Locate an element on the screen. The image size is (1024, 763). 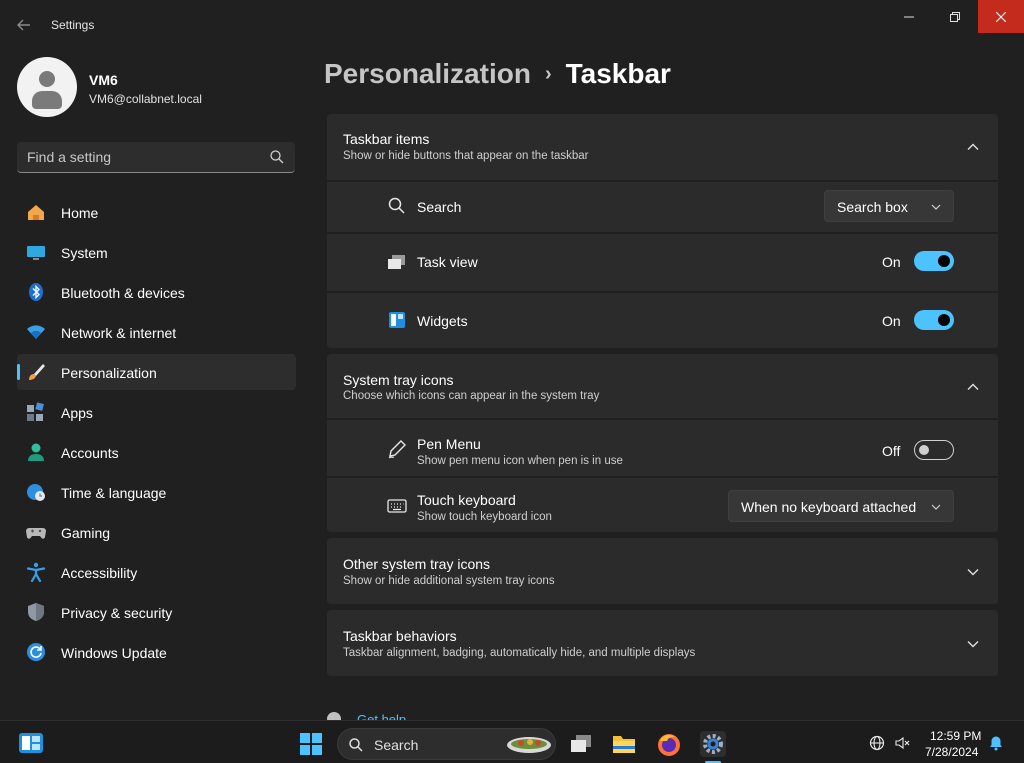
widgets-row: Widgets On is located at coordinates (662, 320).